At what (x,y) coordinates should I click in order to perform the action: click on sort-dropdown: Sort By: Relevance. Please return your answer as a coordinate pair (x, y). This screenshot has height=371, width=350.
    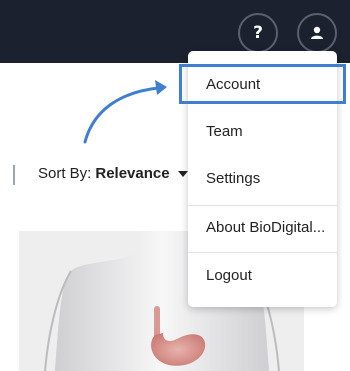
    Looking at the image, I should click on (113, 173).